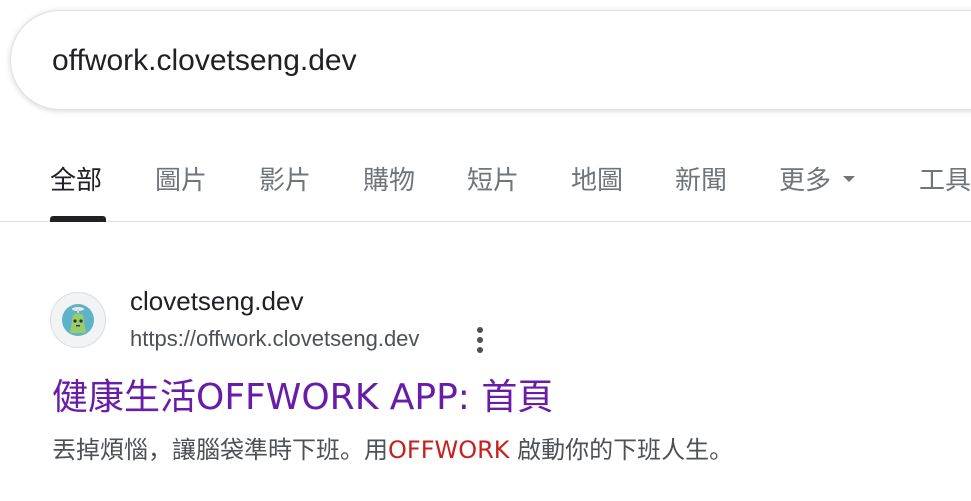 The width and height of the screenshot is (971, 501). I want to click on result-title-link: 健康生活OFFWORK APP: 首頁, so click(302, 394).